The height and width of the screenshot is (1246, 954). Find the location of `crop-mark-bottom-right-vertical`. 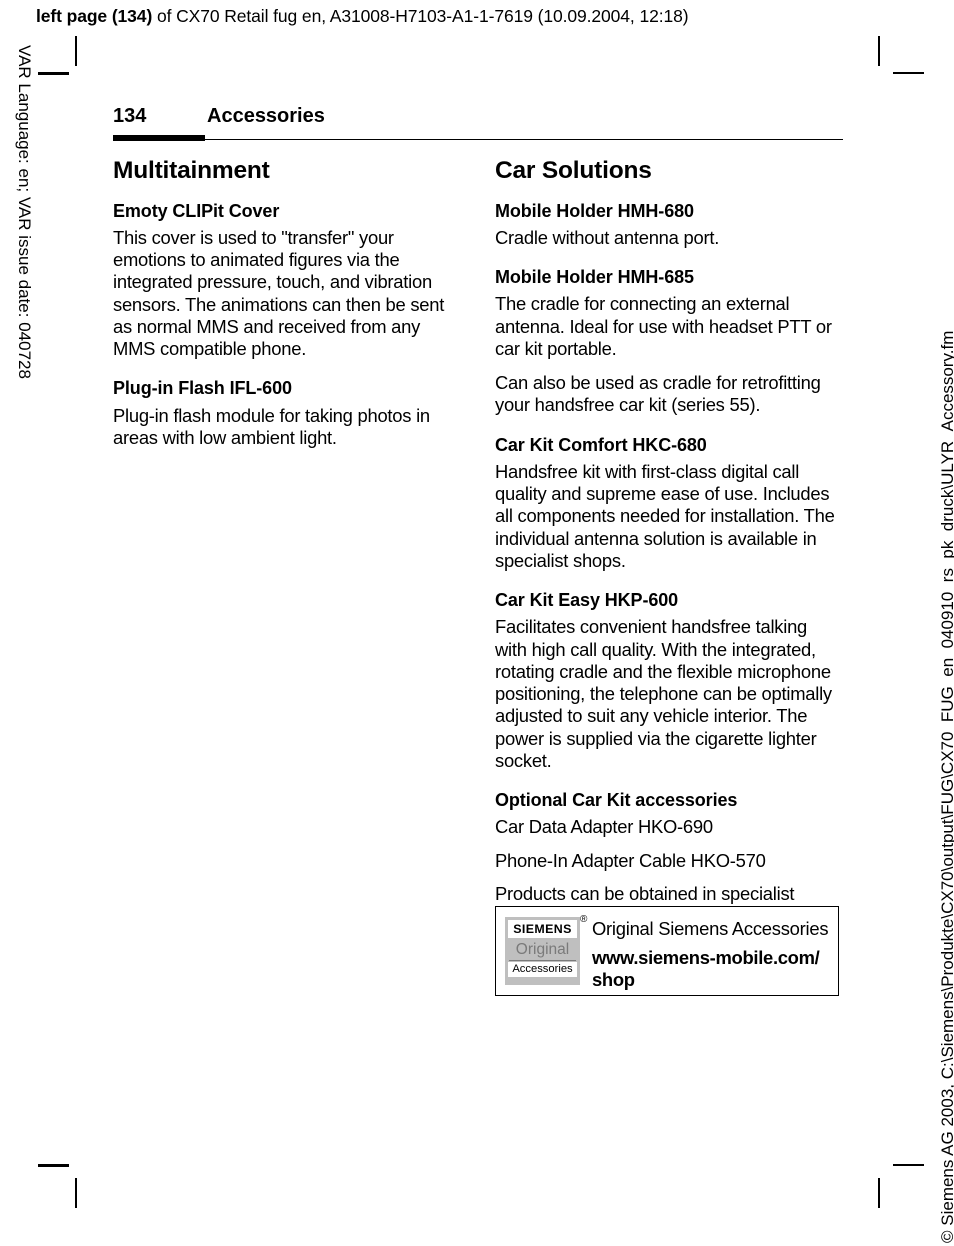

crop-mark-bottom-right-vertical is located at coordinates (879, 1193).